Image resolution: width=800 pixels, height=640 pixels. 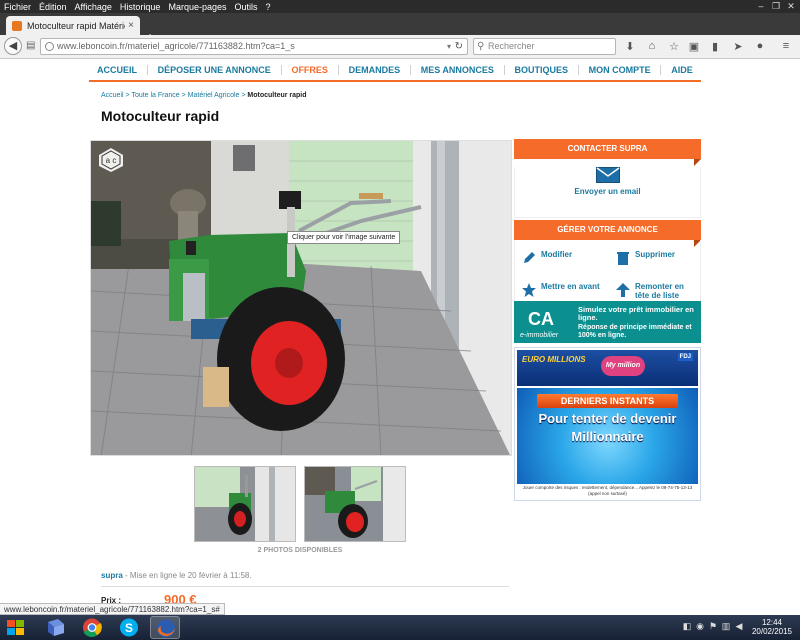 What do you see at coordinates (694, 46) in the screenshot?
I see `bookmarks-list-icon: ▣` at bounding box center [694, 46].